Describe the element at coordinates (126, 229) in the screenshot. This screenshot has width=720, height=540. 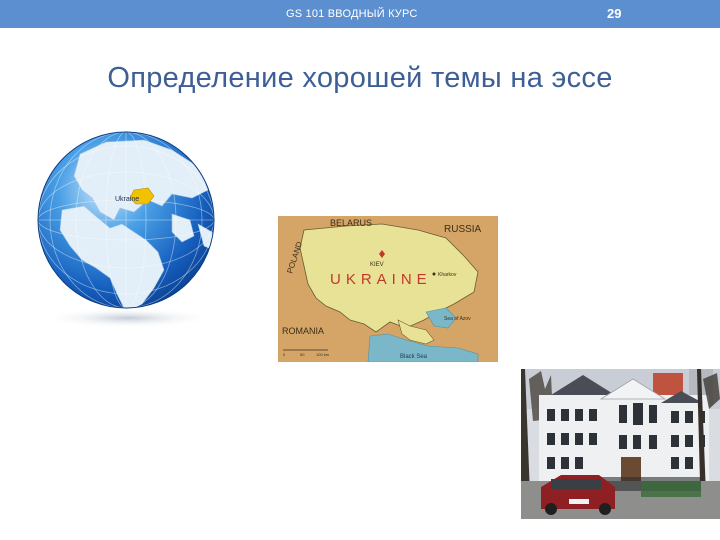
I see `globe-image: Ukraine` at that location.